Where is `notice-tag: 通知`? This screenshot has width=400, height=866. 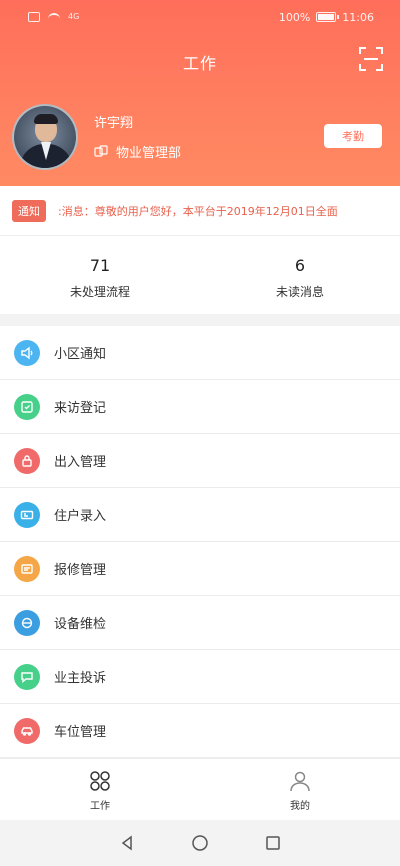
notice-tag: 通知 is located at coordinates (29, 210).